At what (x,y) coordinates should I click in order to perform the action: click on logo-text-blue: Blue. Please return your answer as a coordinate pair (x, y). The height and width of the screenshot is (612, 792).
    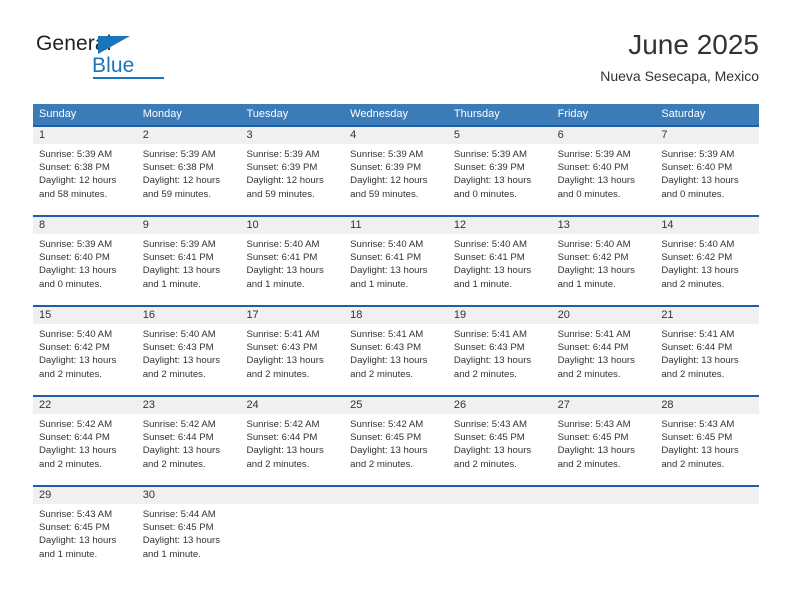
    Looking at the image, I should click on (113, 65).